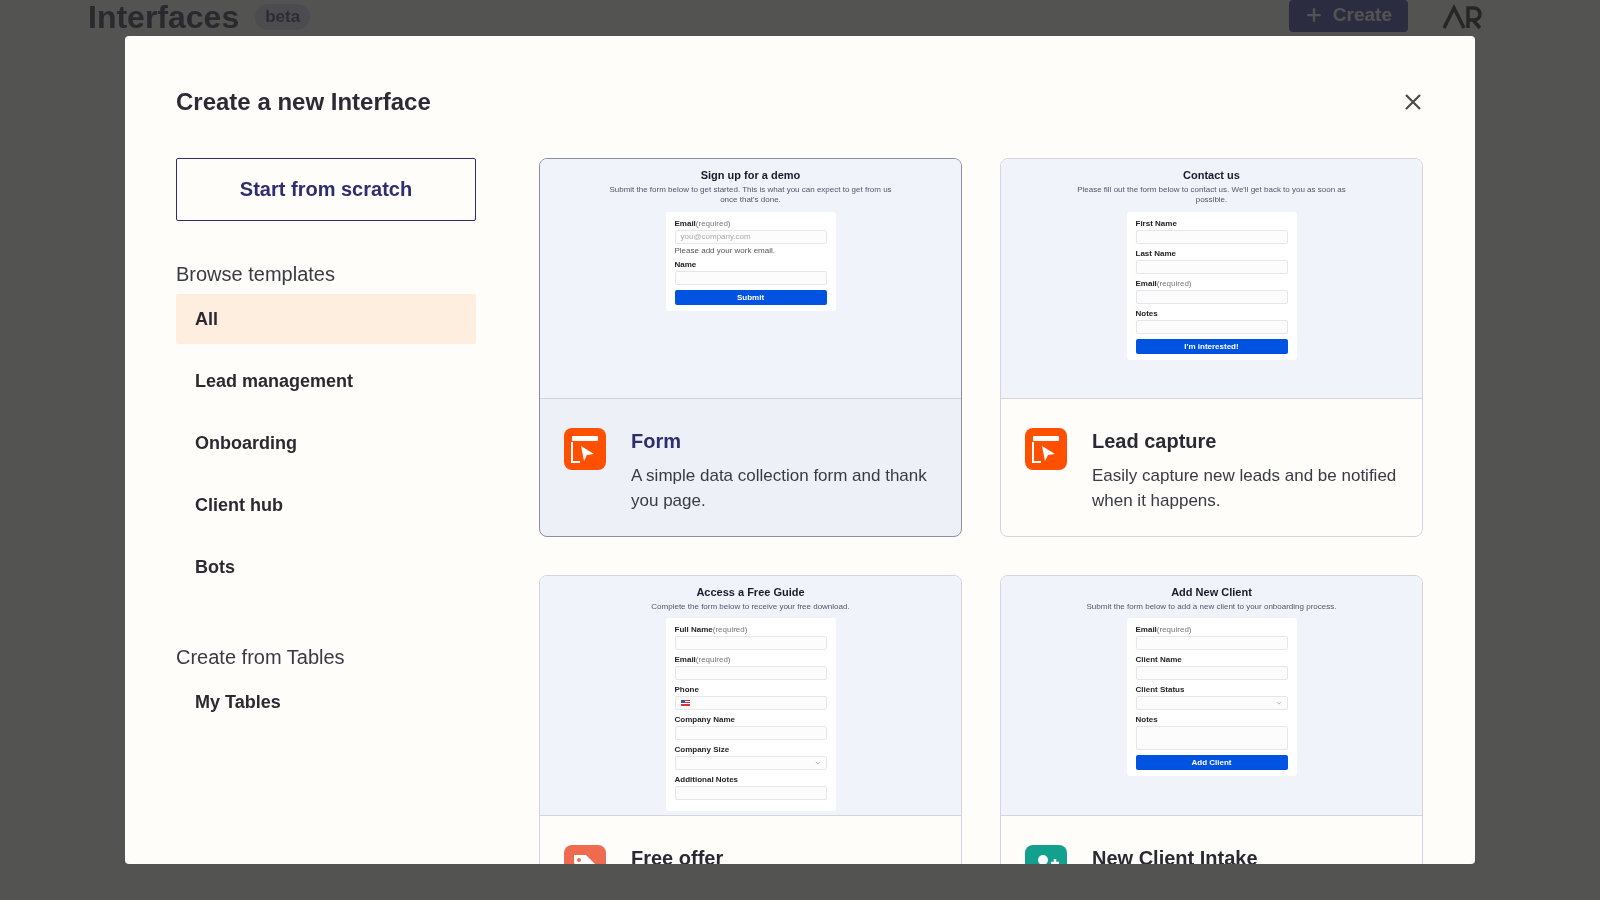 This screenshot has width=1600, height=900. Describe the element at coordinates (750, 236) in the screenshot. I see `input-field: you@company.com` at that location.